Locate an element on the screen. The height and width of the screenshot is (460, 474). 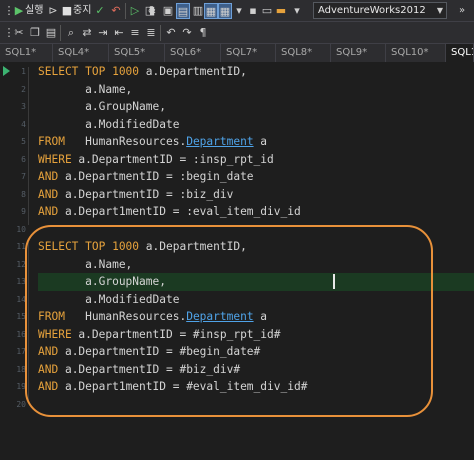
redo-icon: ↷ is located at coordinates (187, 33).